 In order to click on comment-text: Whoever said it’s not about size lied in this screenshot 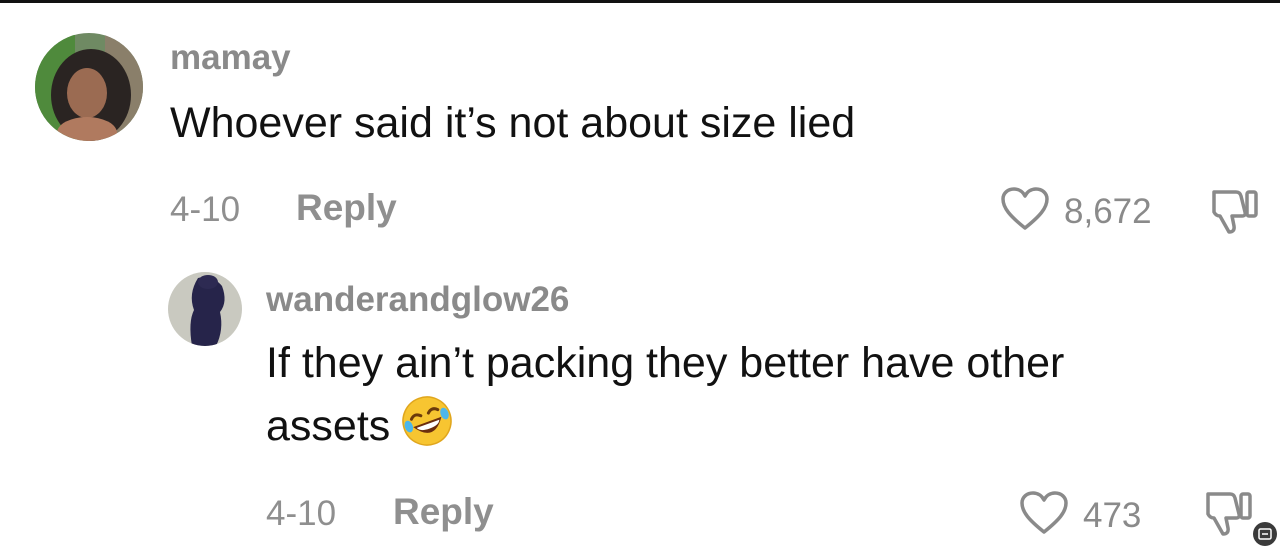, I will do `click(513, 123)`.